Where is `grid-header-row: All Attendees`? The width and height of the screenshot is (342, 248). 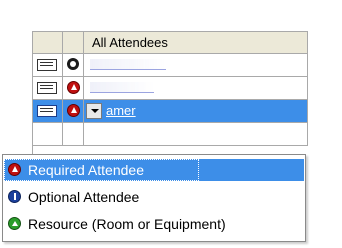
grid-header-row: All Attendees is located at coordinates (170, 42).